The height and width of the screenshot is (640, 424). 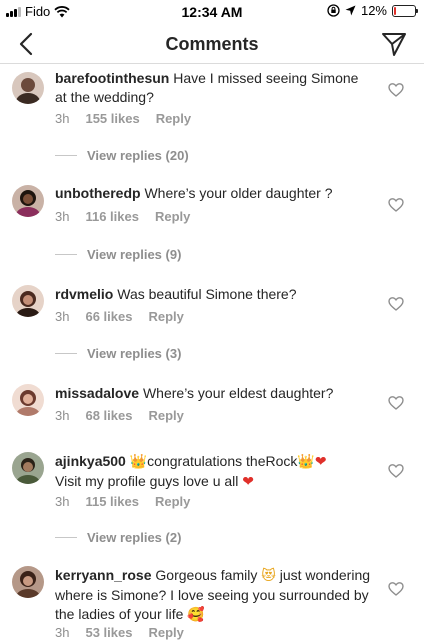 What do you see at coordinates (134, 537) in the screenshot?
I see `view-replies-label: View replies (2)` at bounding box center [134, 537].